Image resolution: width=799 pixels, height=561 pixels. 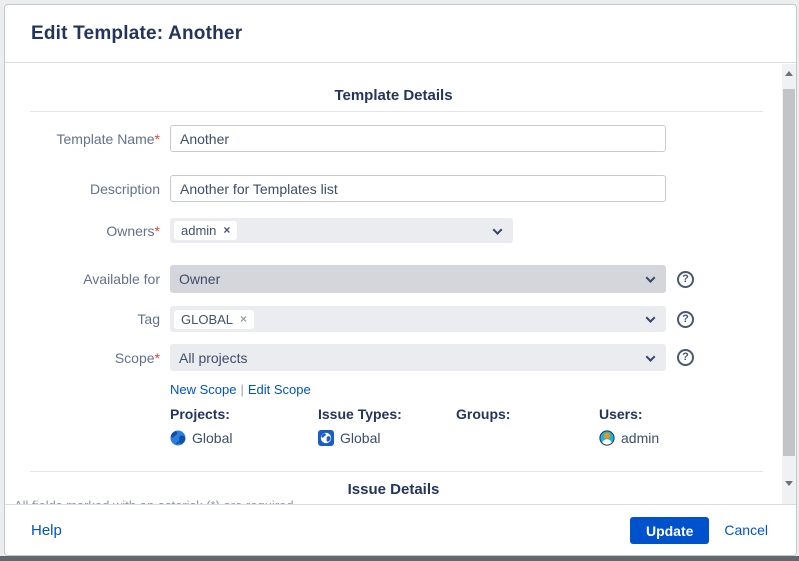 I want to click on new-scope-link: New Scope, so click(x=203, y=389).